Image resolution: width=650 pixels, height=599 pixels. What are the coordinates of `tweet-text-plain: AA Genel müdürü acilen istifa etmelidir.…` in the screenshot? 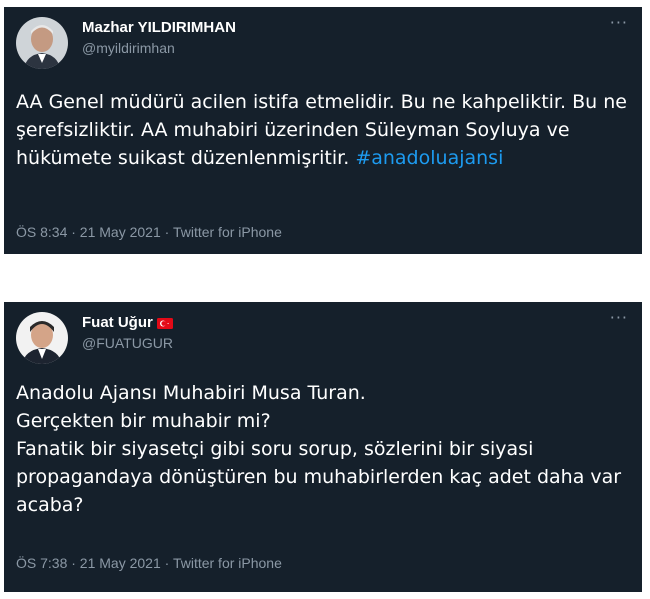 It's located at (324, 130).